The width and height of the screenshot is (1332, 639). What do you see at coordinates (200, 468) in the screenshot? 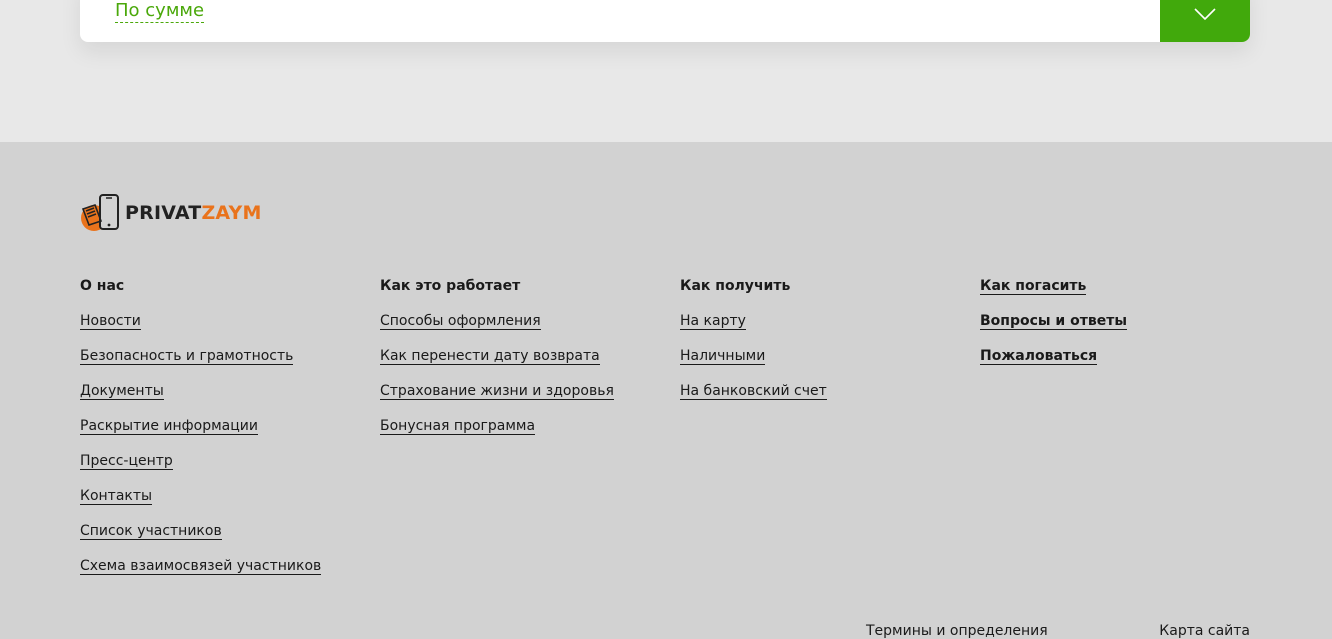
I see `footer-link-press: Пресс-центр` at bounding box center [200, 468].